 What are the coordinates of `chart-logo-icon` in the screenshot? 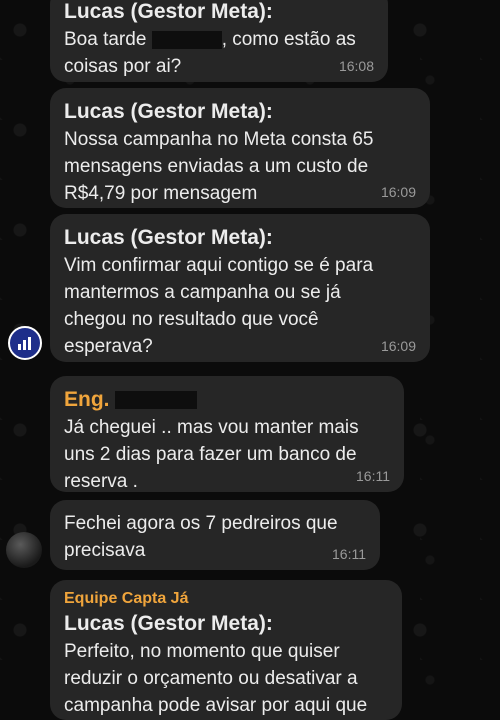 It's located at (25, 343).